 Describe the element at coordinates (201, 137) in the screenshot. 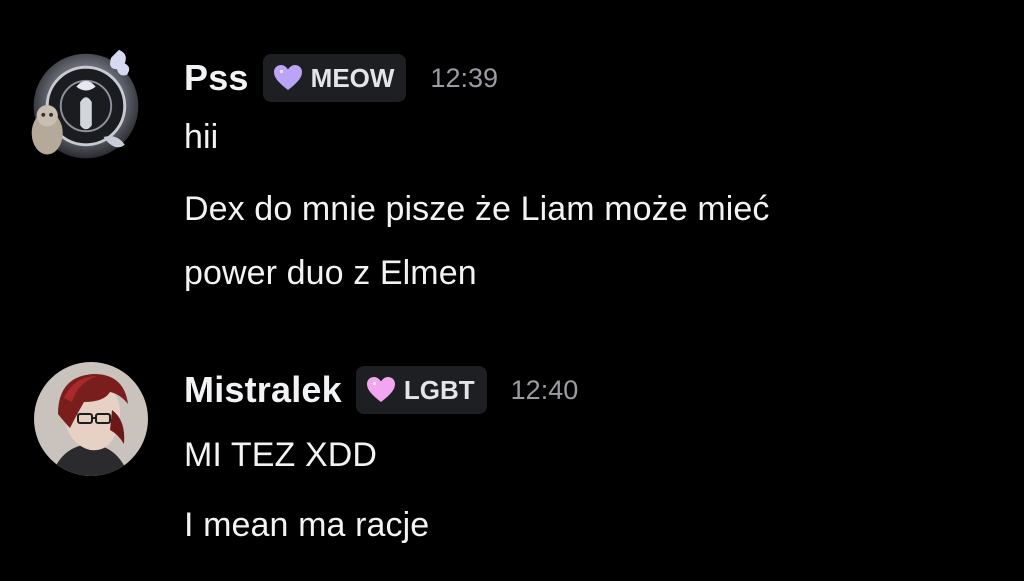

I see `message-text: hii` at that location.